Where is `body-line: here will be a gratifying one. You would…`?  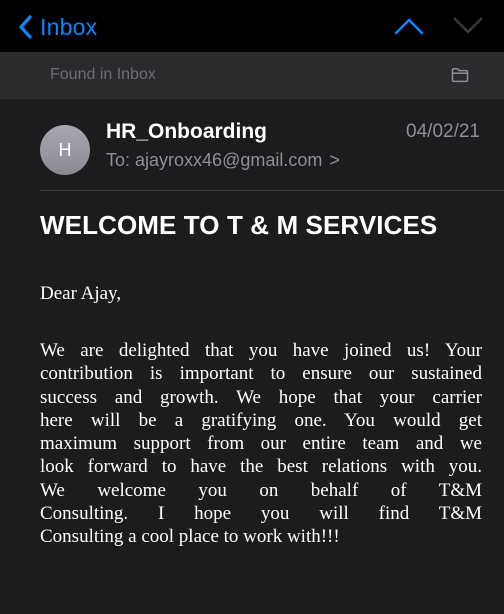
body-line: here will be a gratifying one. You would… is located at coordinates (261, 420).